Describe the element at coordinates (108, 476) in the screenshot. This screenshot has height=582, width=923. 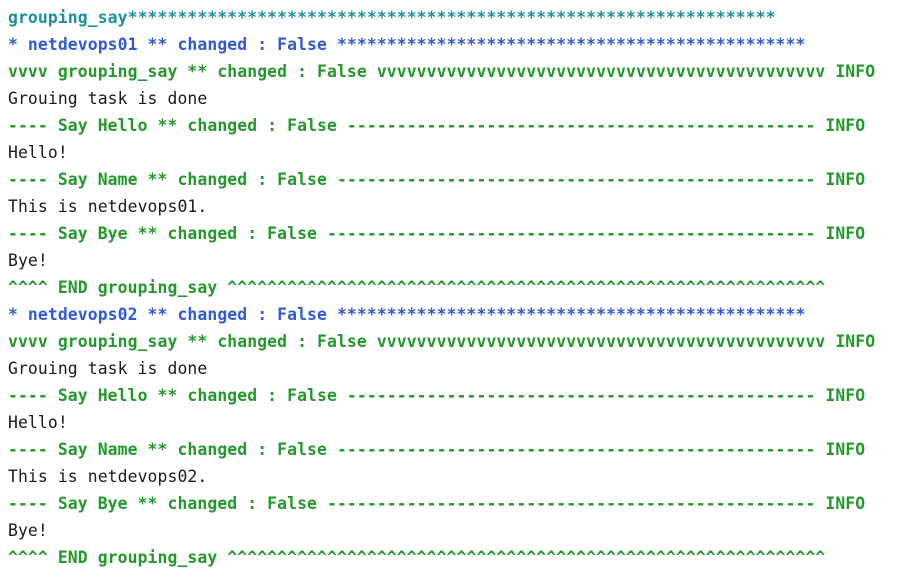
I see `console-line-output: This is netdevops02.` at that location.